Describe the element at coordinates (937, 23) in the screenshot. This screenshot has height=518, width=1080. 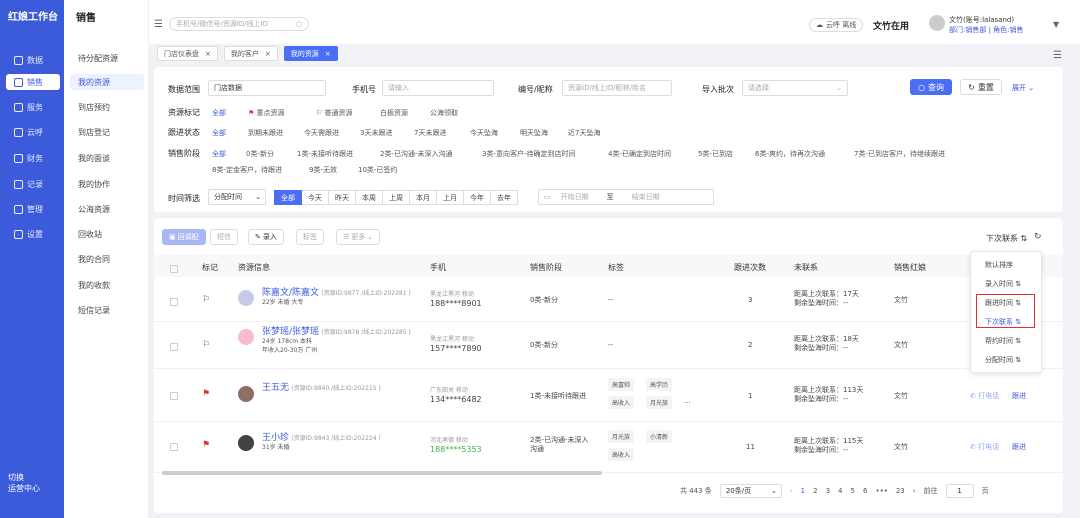
I see `user-avatar` at that location.